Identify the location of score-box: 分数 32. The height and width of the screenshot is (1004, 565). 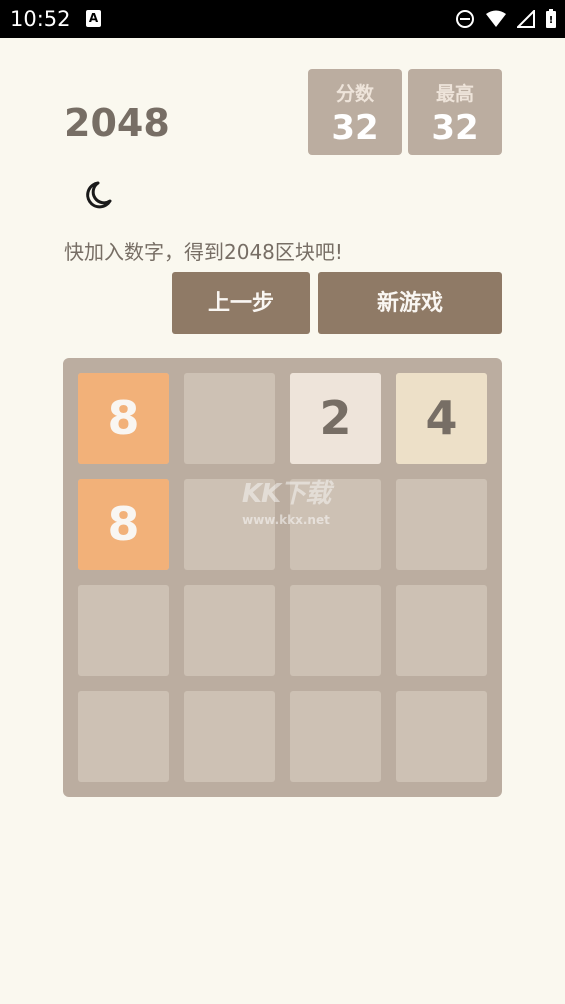
(355, 112).